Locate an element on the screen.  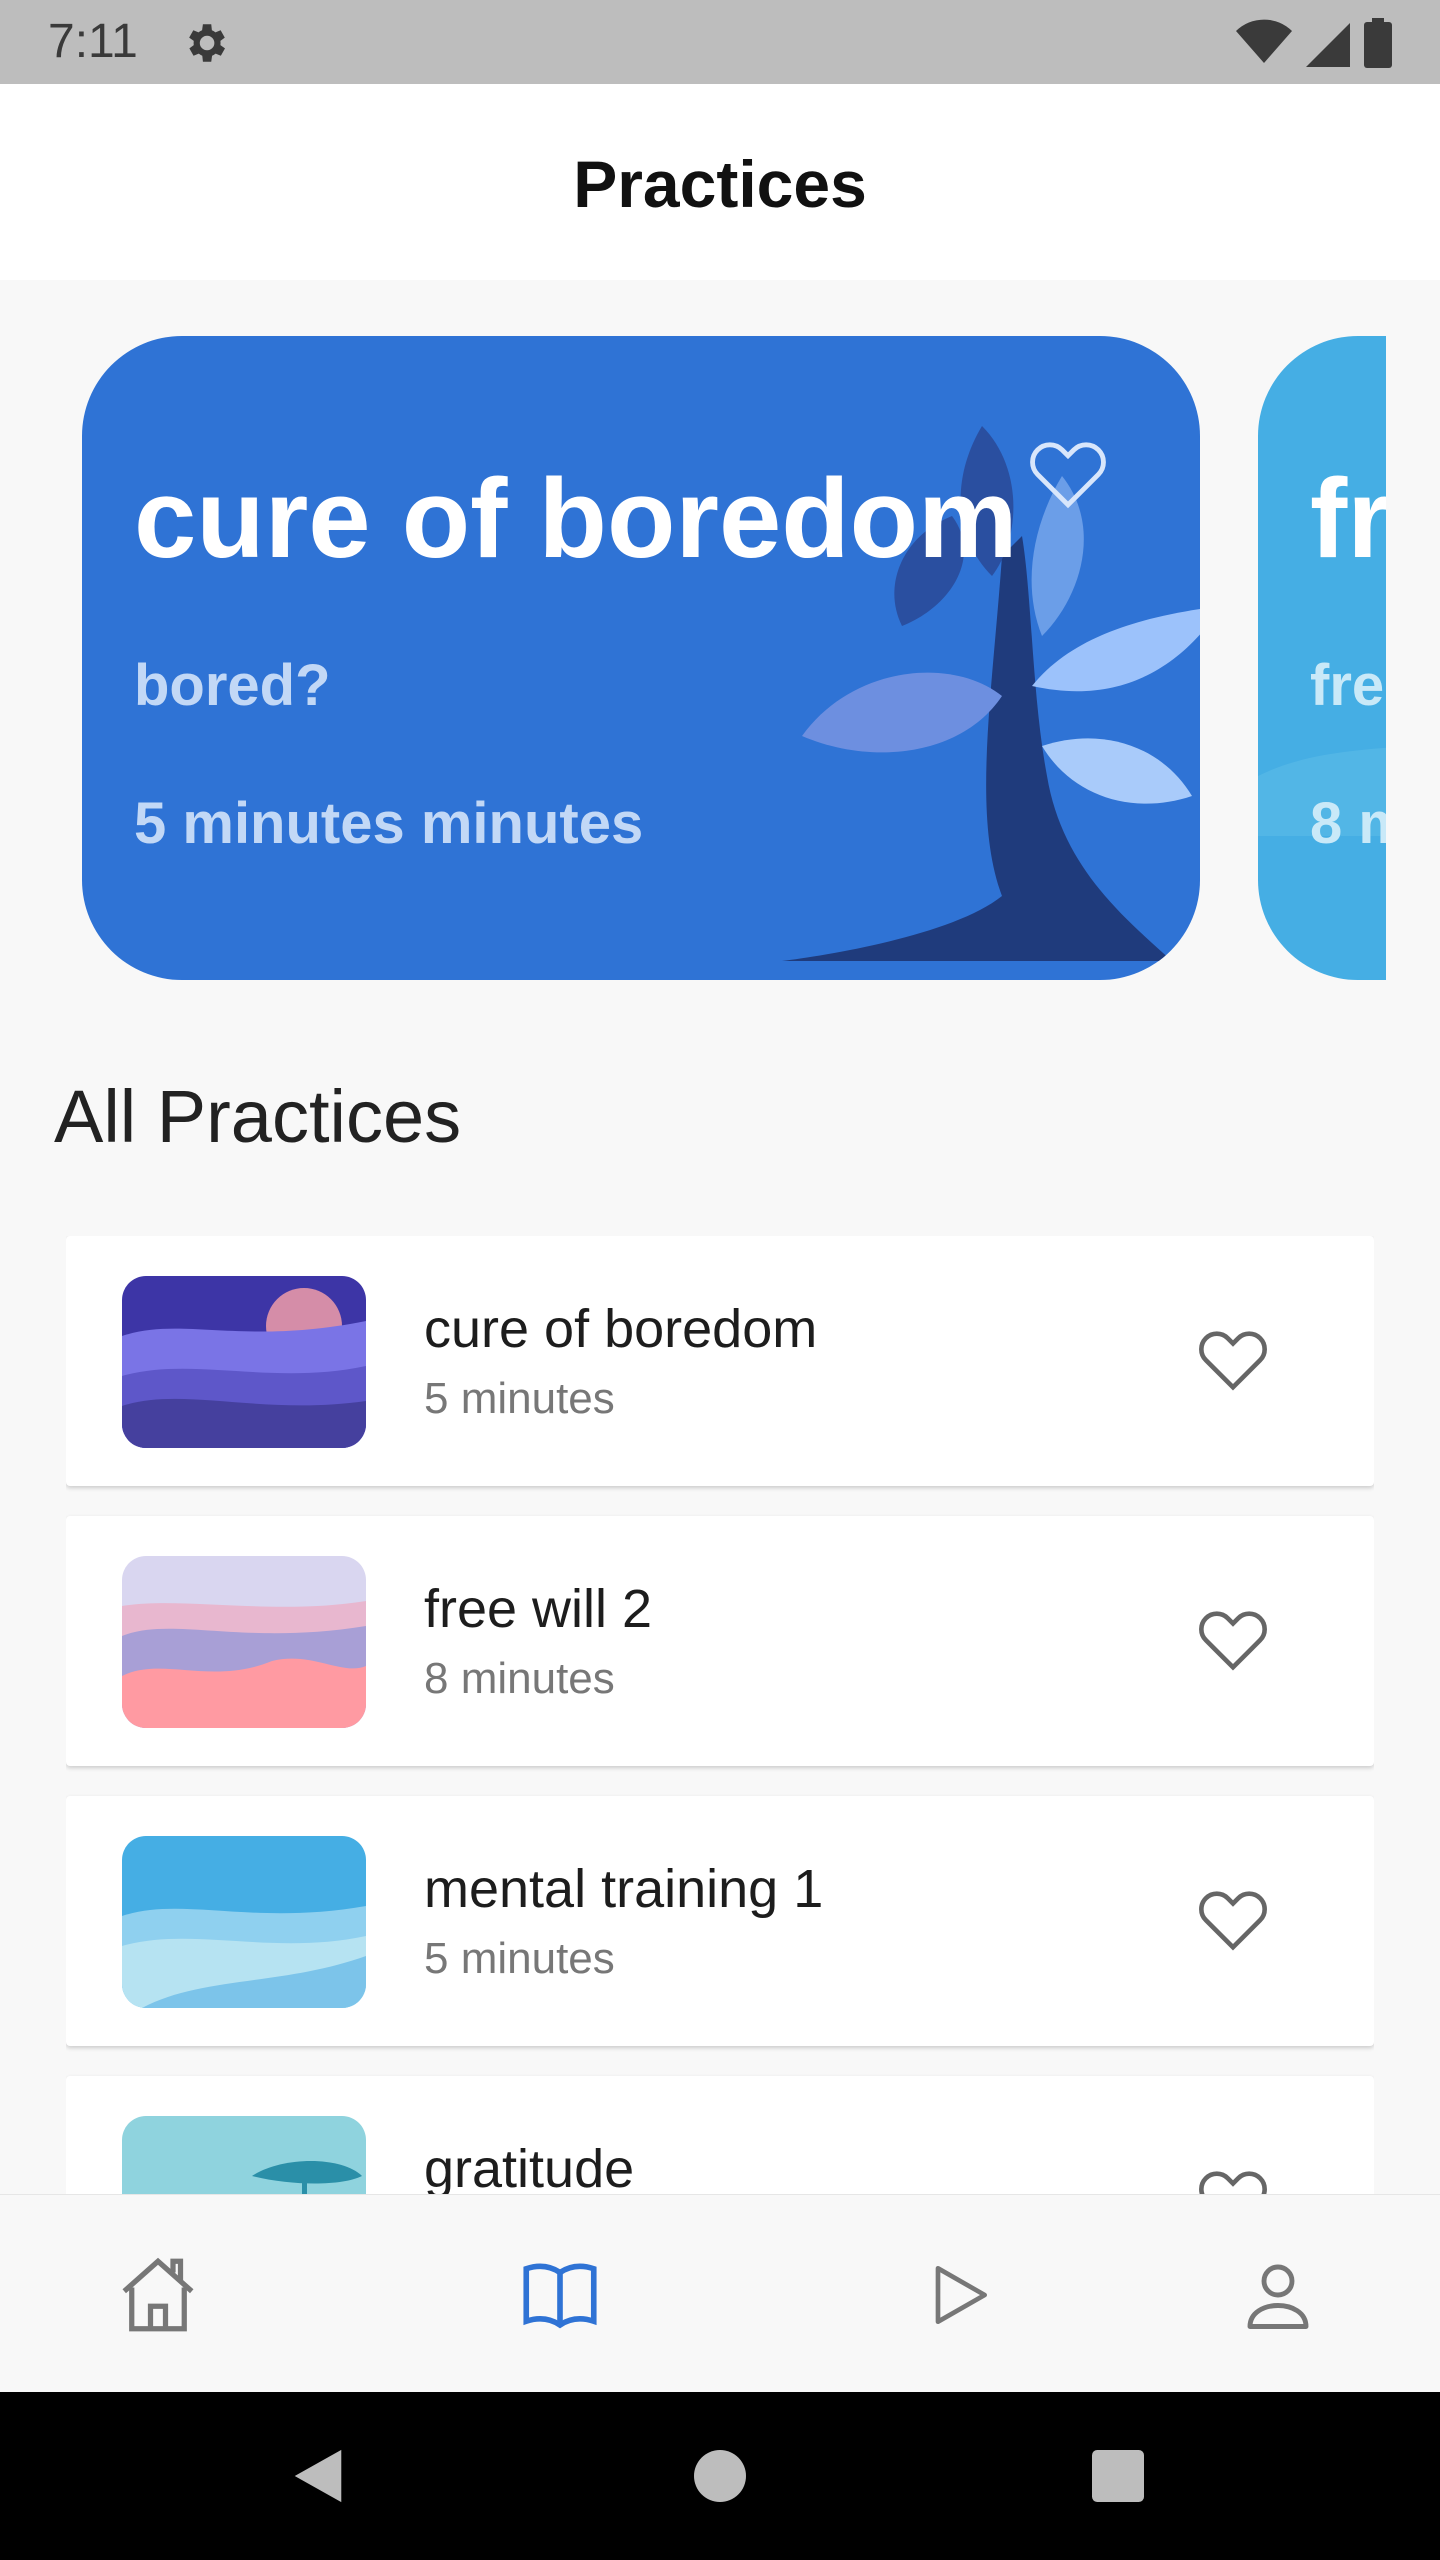
recents-square-icon is located at coordinates (1118, 2476).